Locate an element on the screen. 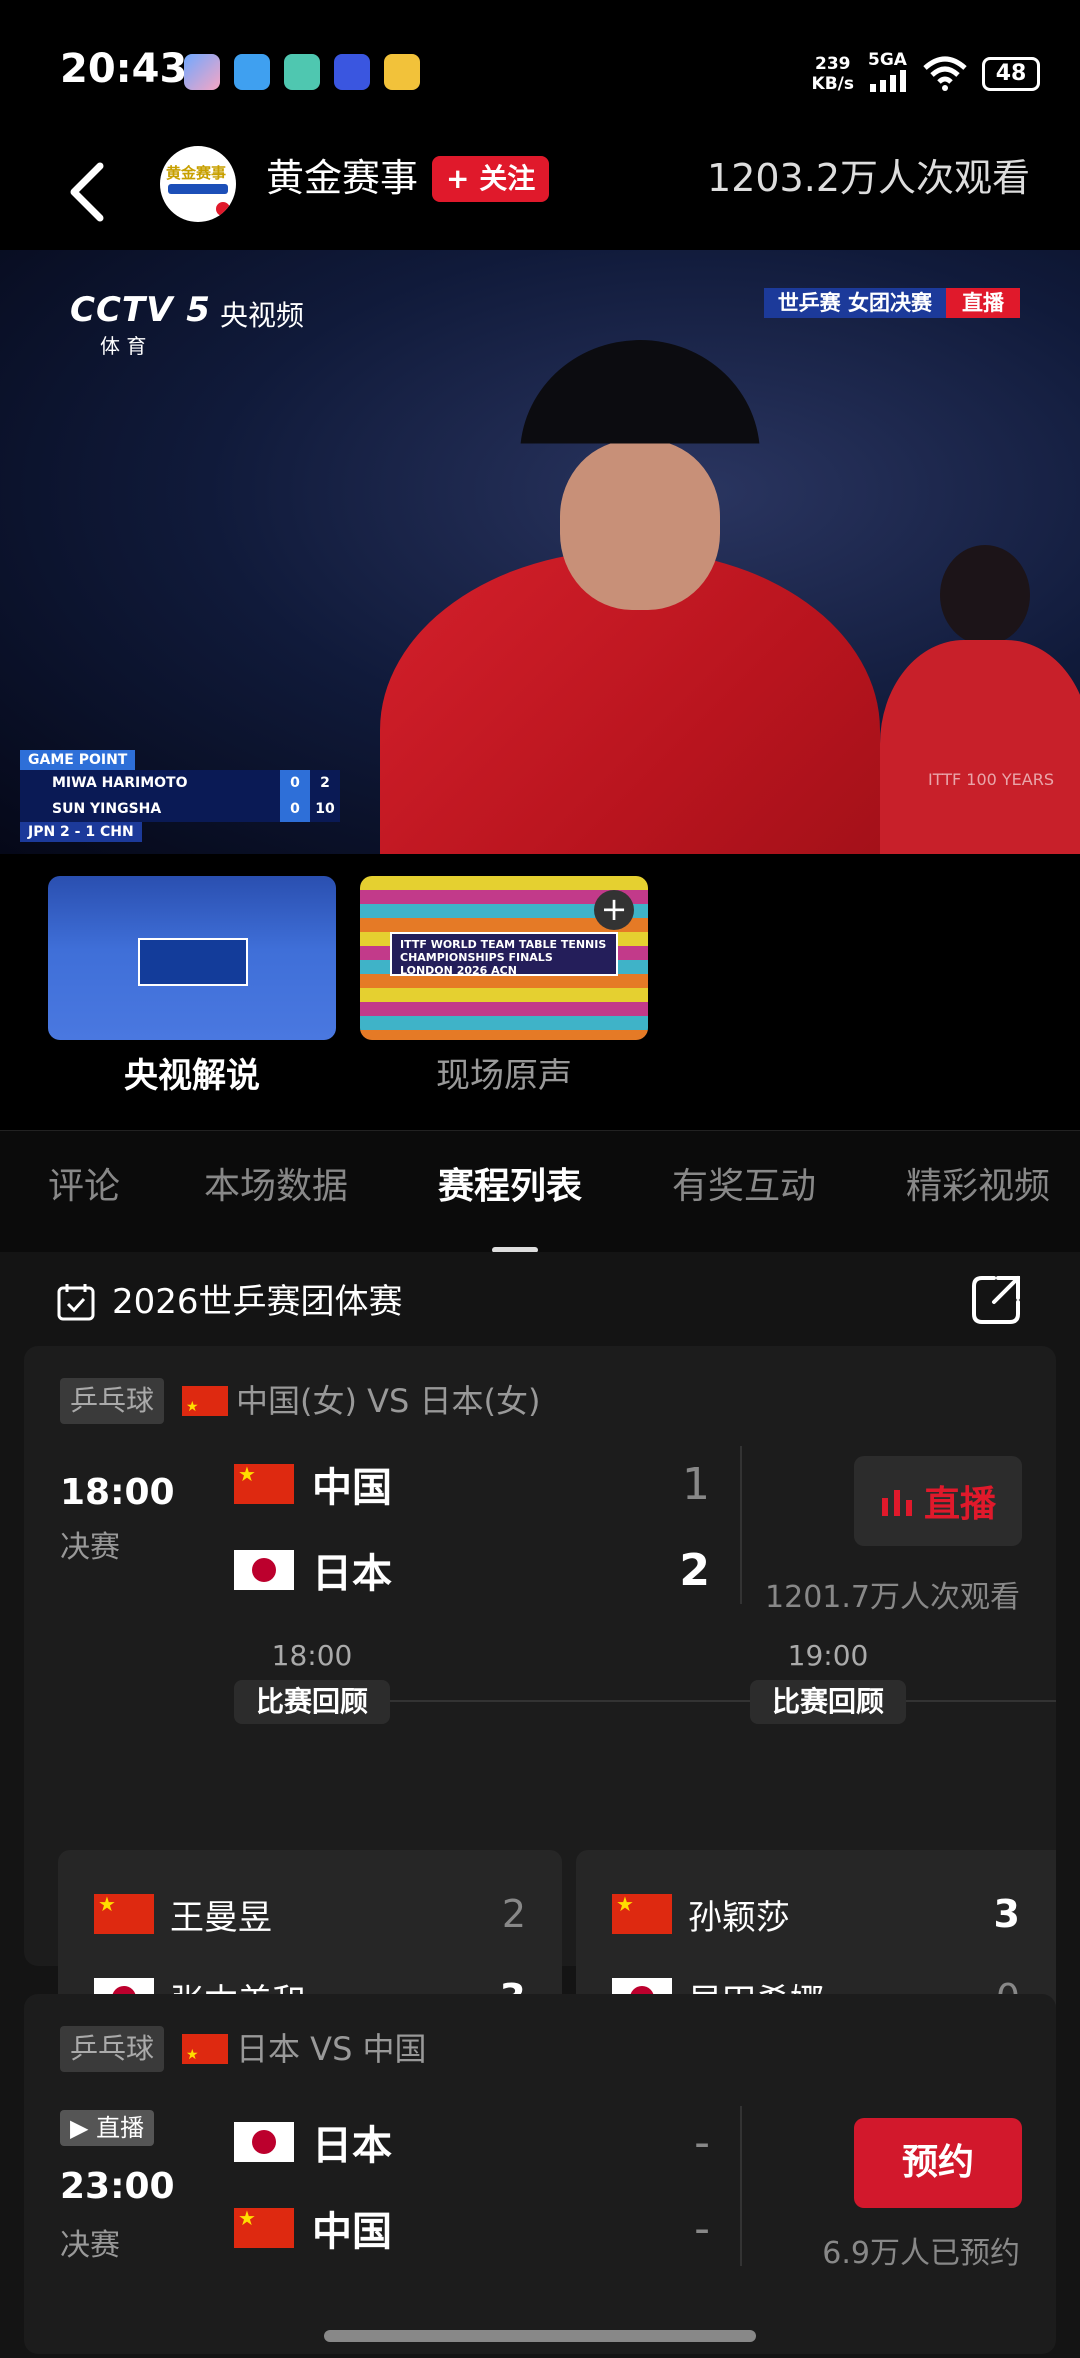  app-icon is located at coordinates (202, 72).